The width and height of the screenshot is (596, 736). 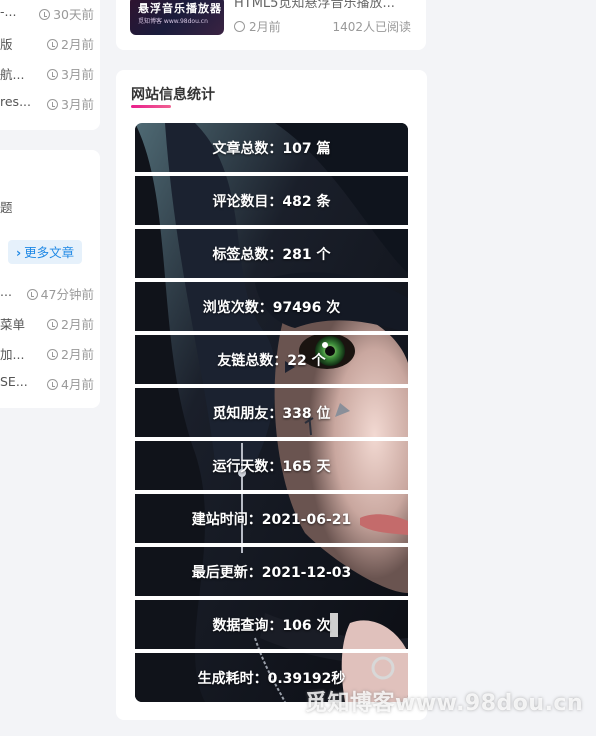 I want to click on item-time: 30天前, so click(x=66, y=13).